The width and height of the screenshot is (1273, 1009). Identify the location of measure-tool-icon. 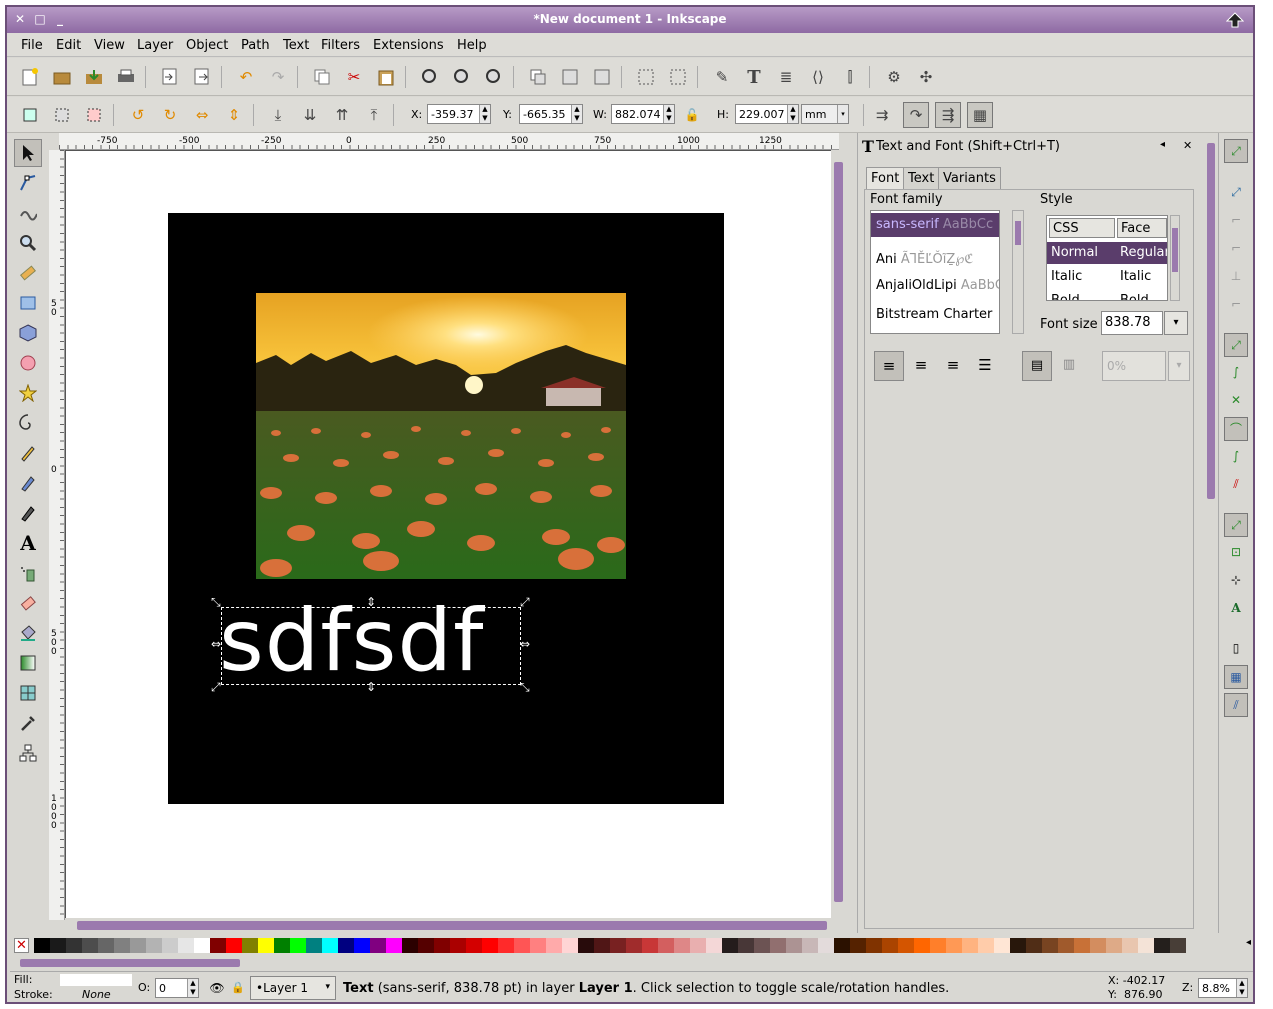
(28, 273).